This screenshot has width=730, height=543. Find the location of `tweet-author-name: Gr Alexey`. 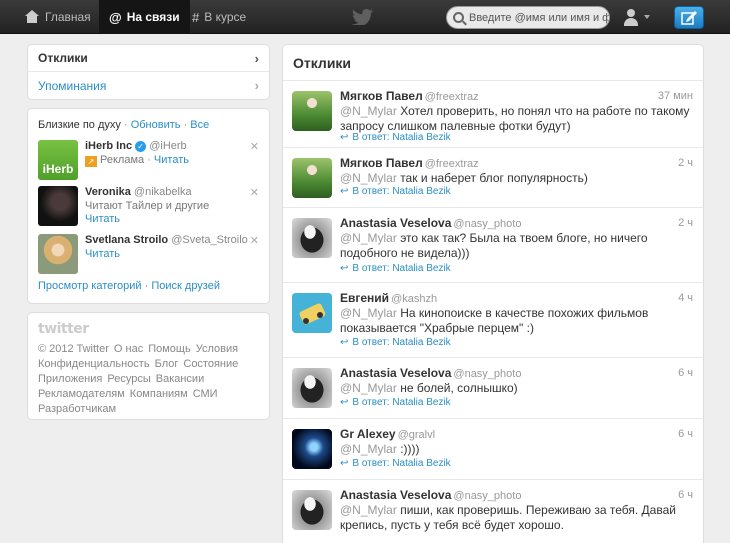

tweet-author-name: Gr Alexey is located at coordinates (368, 434).